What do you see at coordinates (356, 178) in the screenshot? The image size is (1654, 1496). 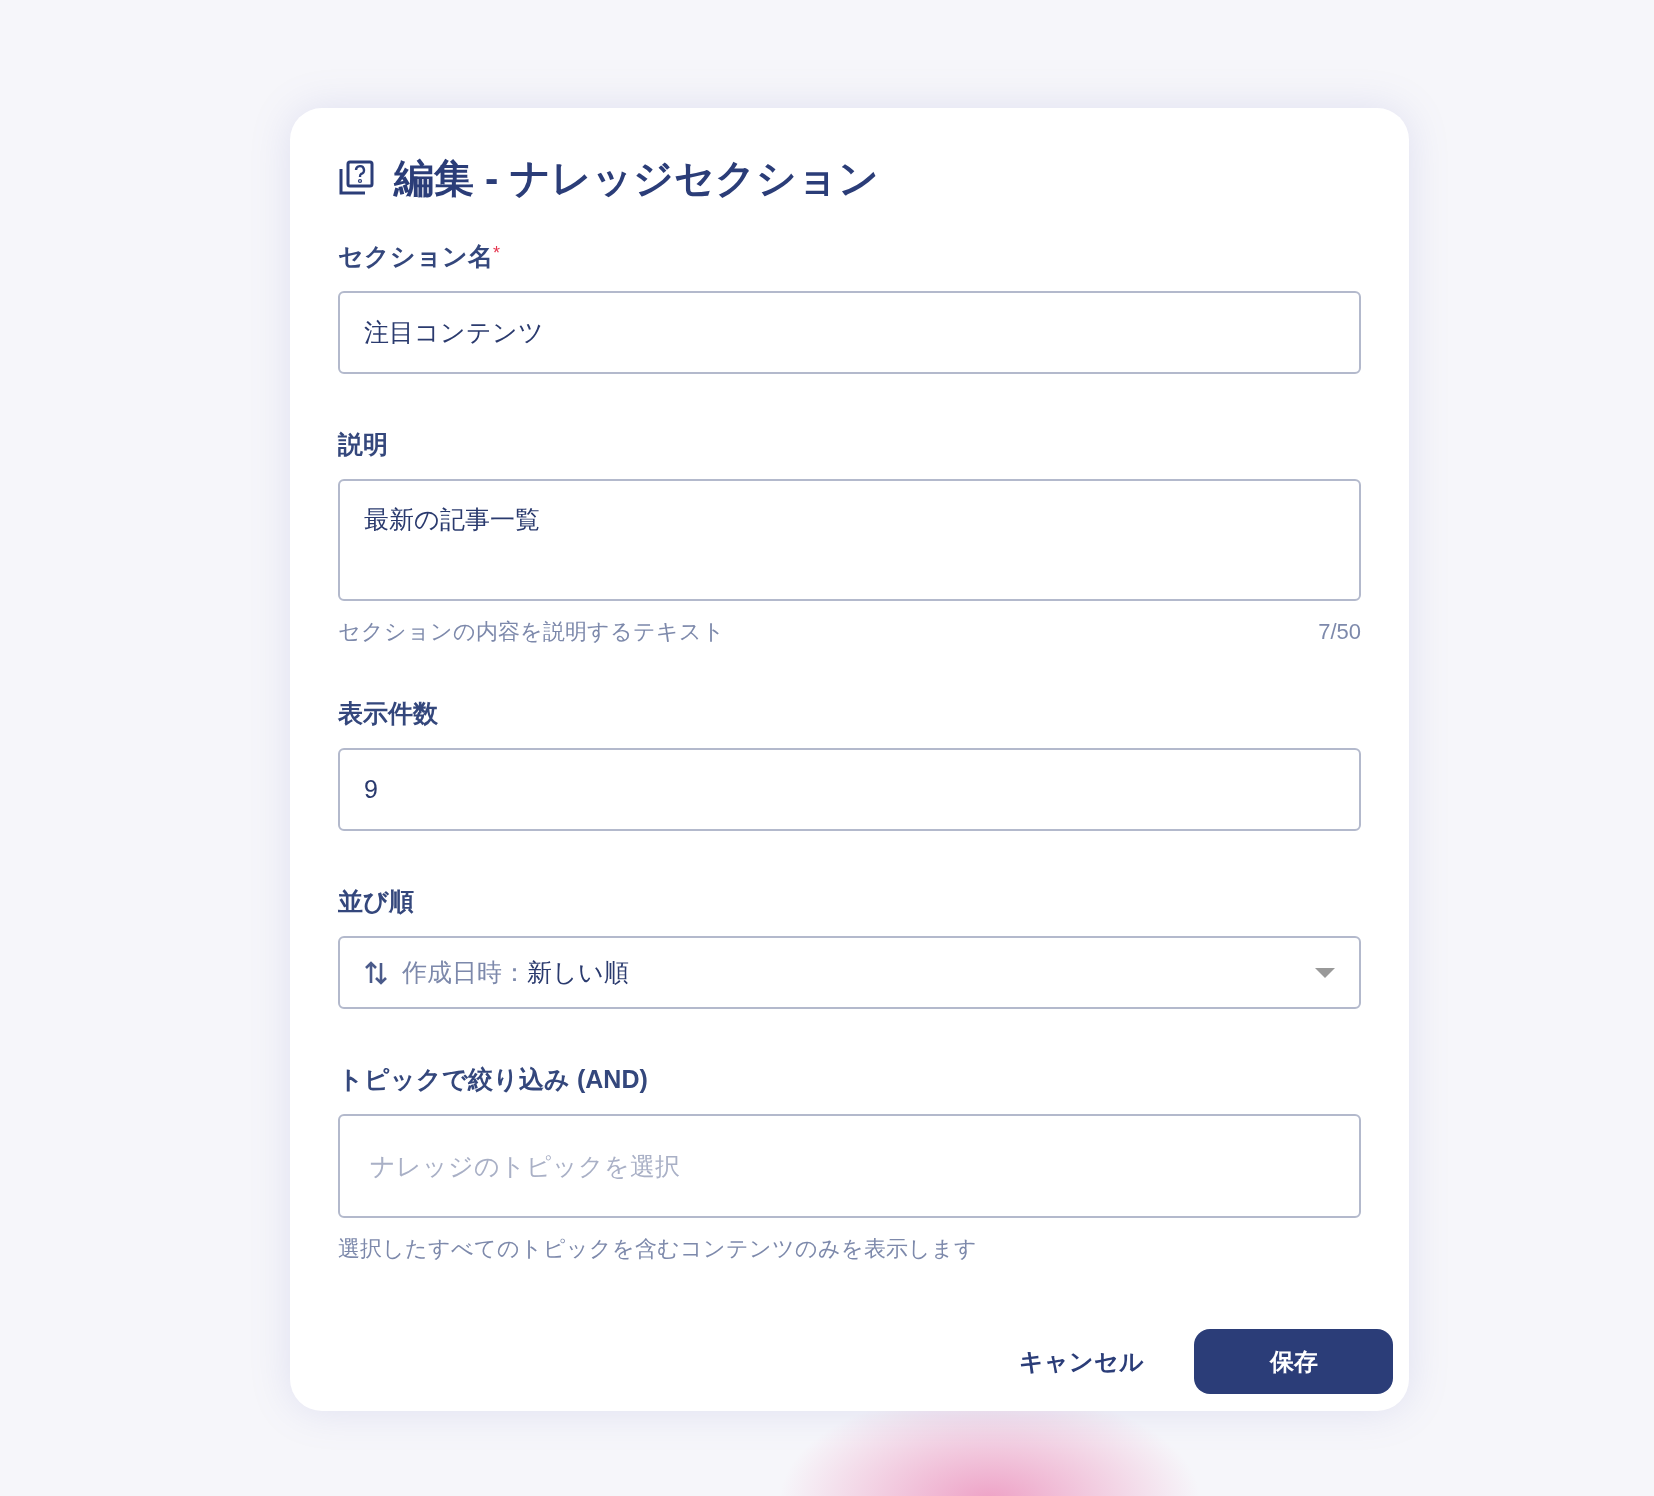 I see `help-card-icon` at bounding box center [356, 178].